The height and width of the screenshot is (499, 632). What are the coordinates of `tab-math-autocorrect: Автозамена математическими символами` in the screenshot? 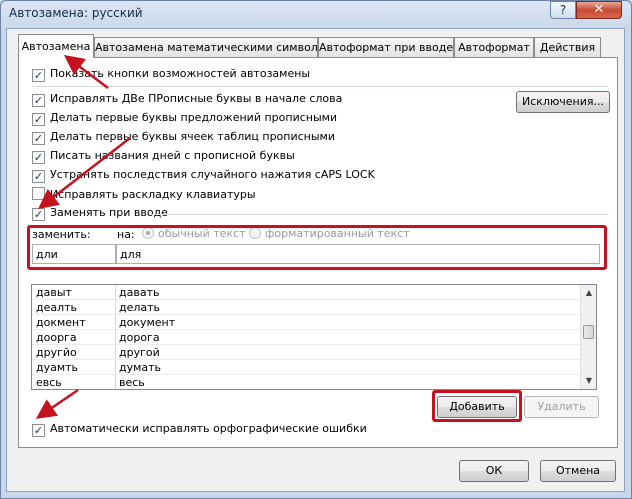 It's located at (217, 47).